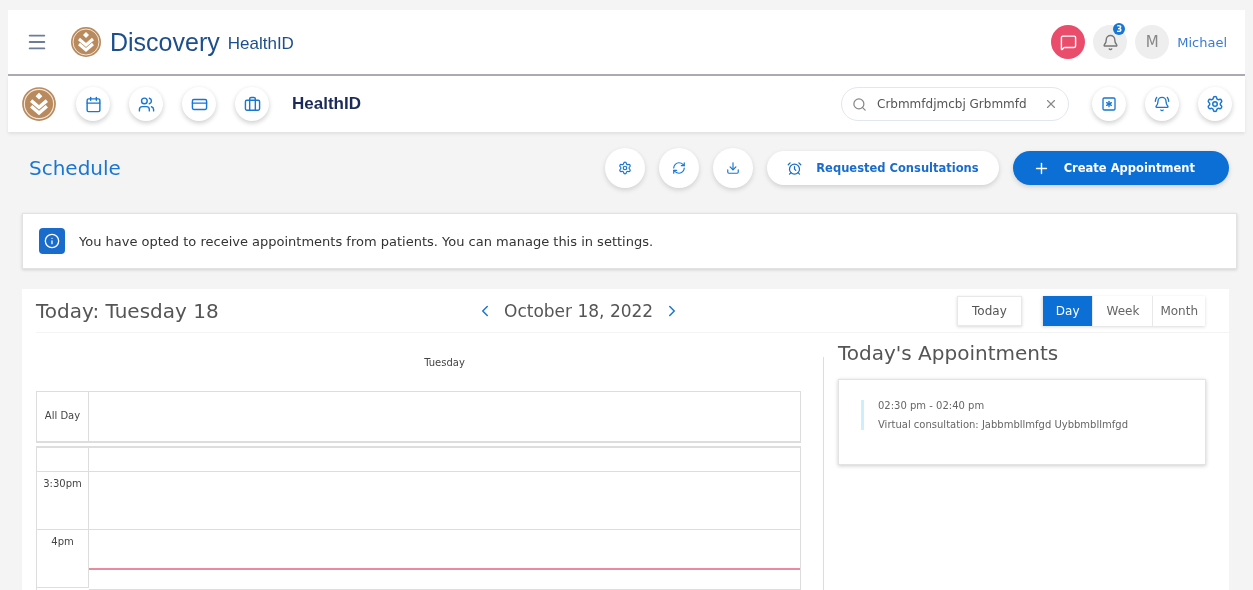 Image resolution: width=1253 pixels, height=590 pixels. I want to click on time-label: 4pm, so click(63, 559).